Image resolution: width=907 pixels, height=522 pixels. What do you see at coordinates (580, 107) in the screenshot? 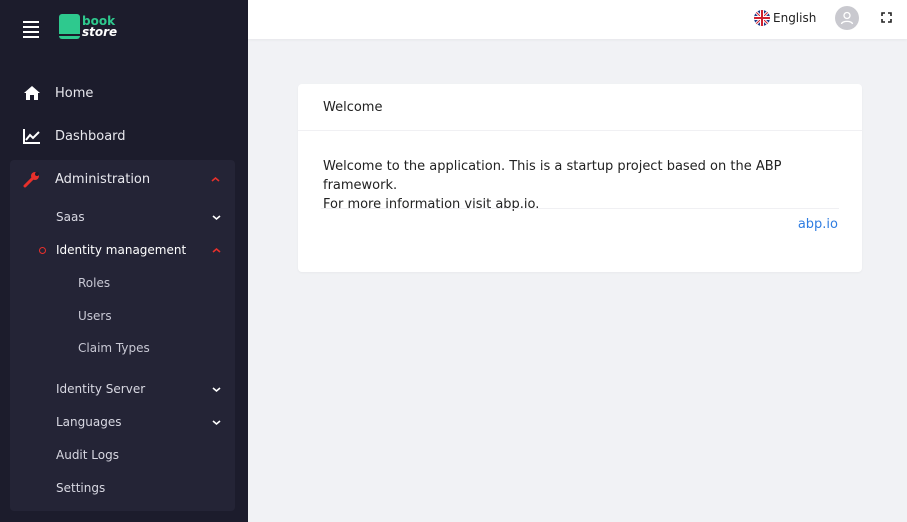
I see `card-title: Welcome` at bounding box center [580, 107].